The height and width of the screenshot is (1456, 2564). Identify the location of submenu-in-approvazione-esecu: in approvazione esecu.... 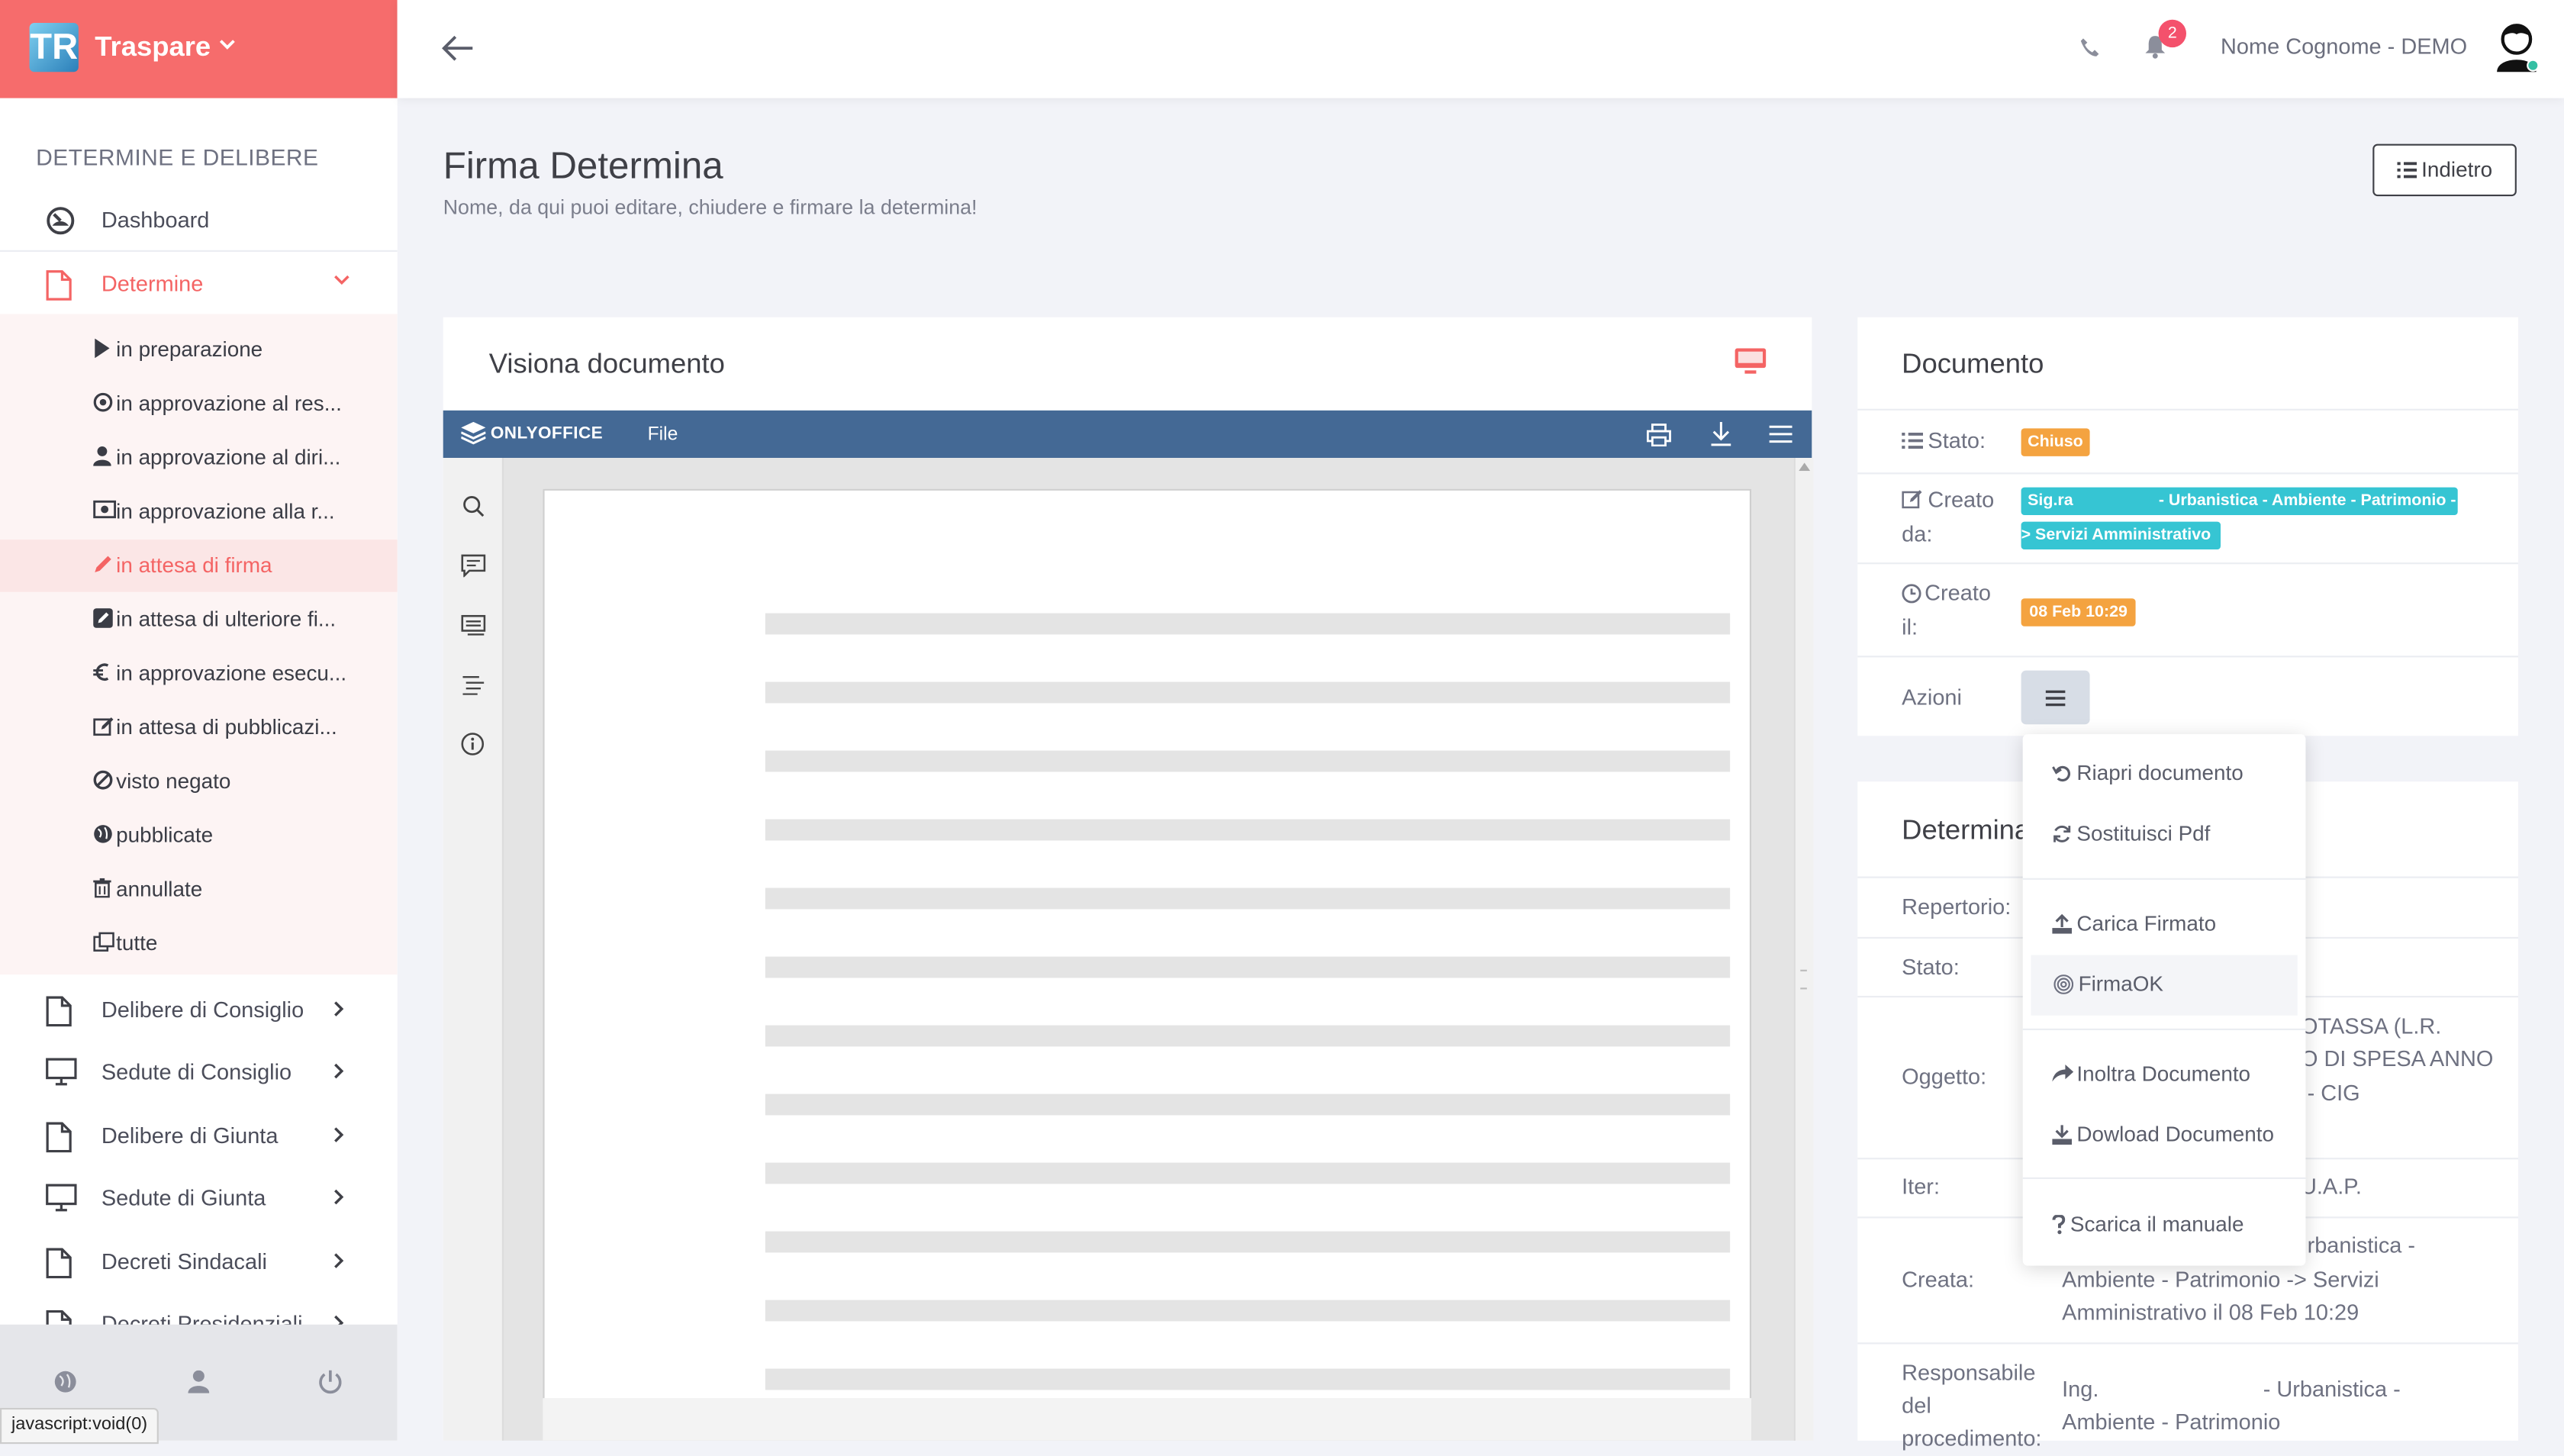
(199, 674).